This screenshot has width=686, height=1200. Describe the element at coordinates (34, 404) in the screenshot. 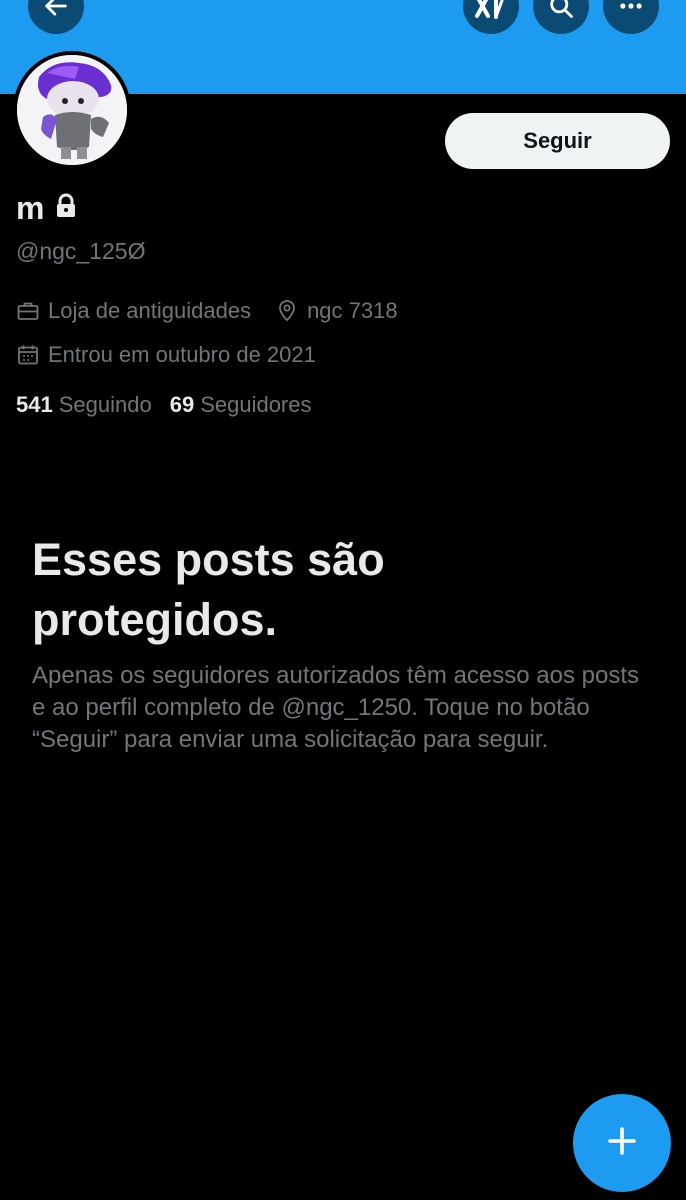

I see `following-count: 541` at that location.